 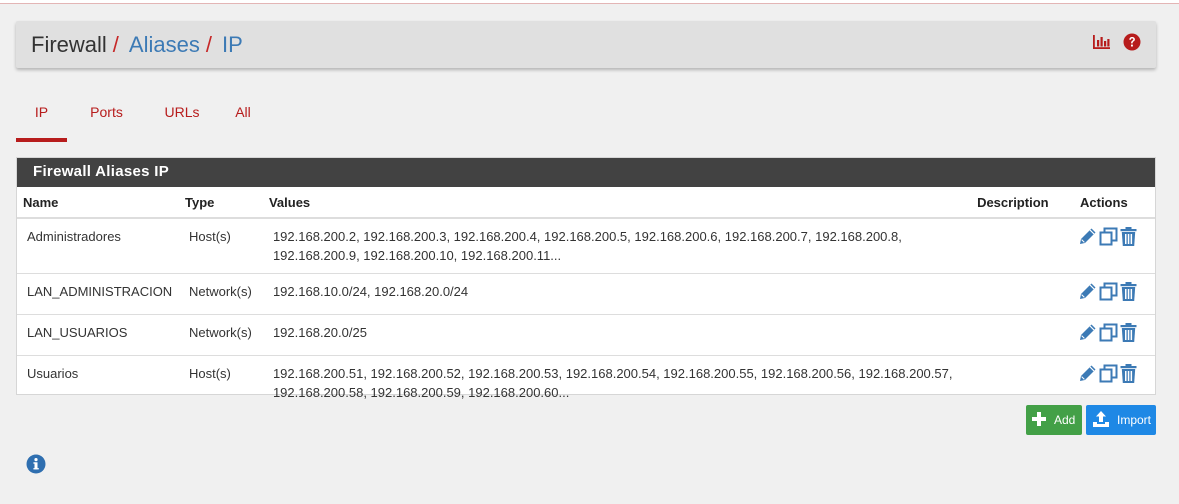 What do you see at coordinates (1065, 420) in the screenshot?
I see `add-button-label: Add` at bounding box center [1065, 420].